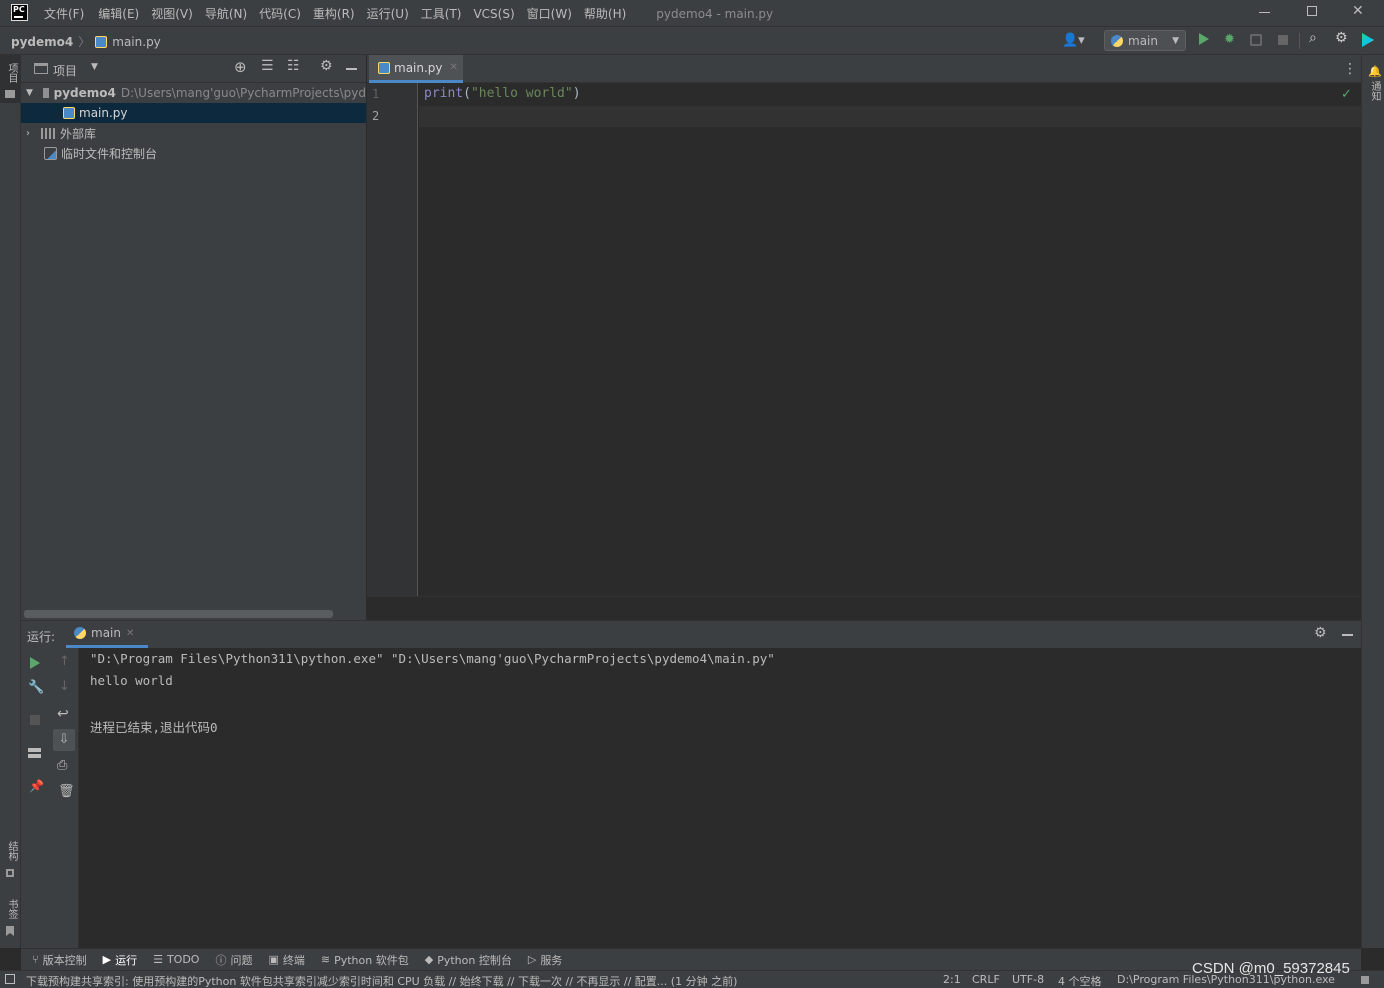  Describe the element at coordinates (1341, 38) in the screenshot. I see `settings-gear-icon: ⚙` at that location.